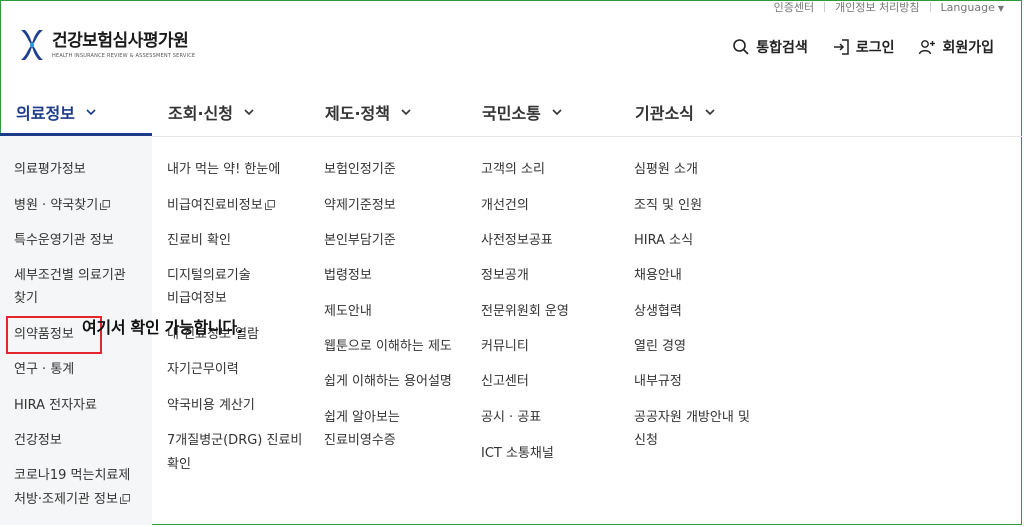 The image size is (1024, 527). What do you see at coordinates (362, 418) in the screenshot?
I see `menu-item: 쉽게 알아보는` at bounding box center [362, 418].